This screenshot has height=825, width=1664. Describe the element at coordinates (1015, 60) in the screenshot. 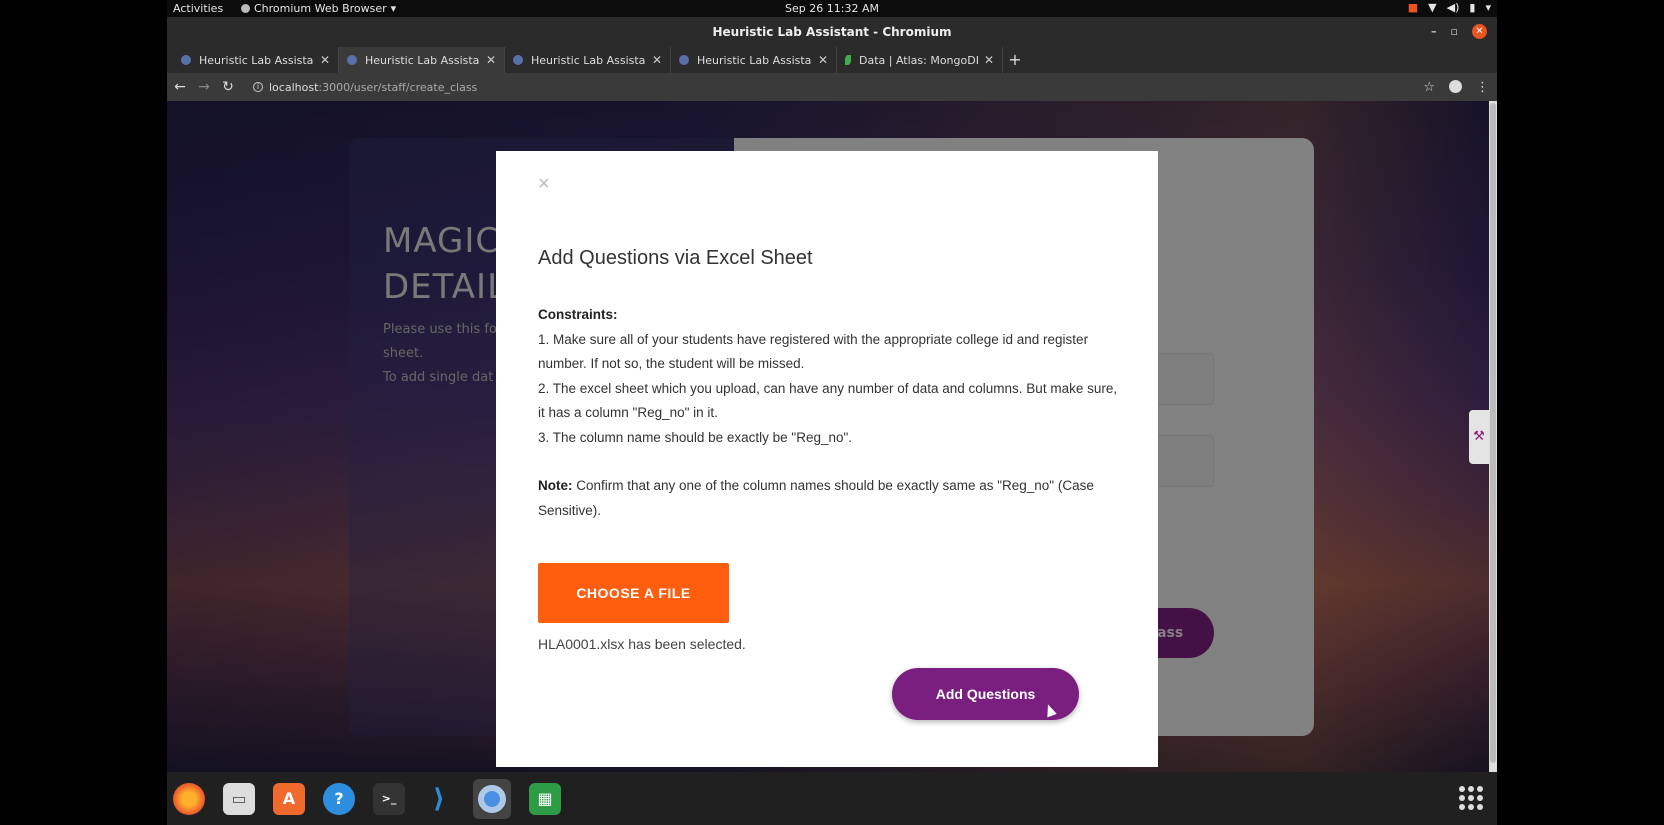

I see `new-tab-button: +` at that location.